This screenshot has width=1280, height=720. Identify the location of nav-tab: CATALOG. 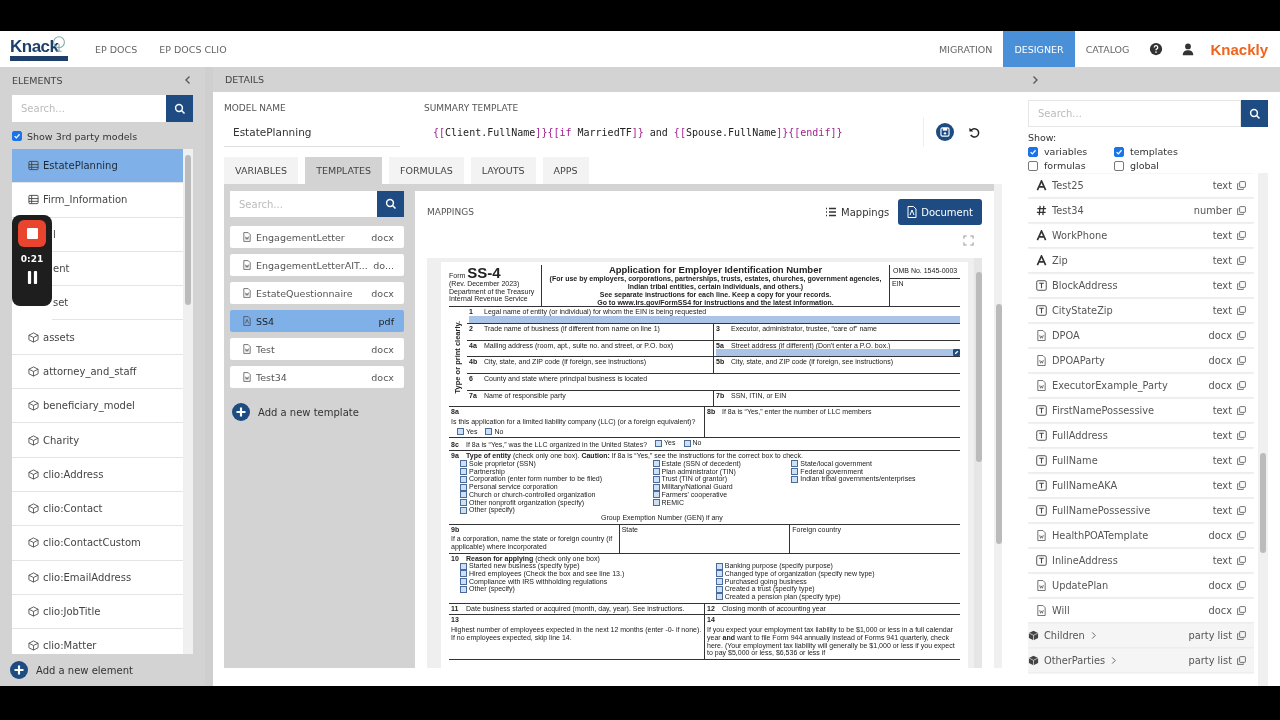
(1107, 49).